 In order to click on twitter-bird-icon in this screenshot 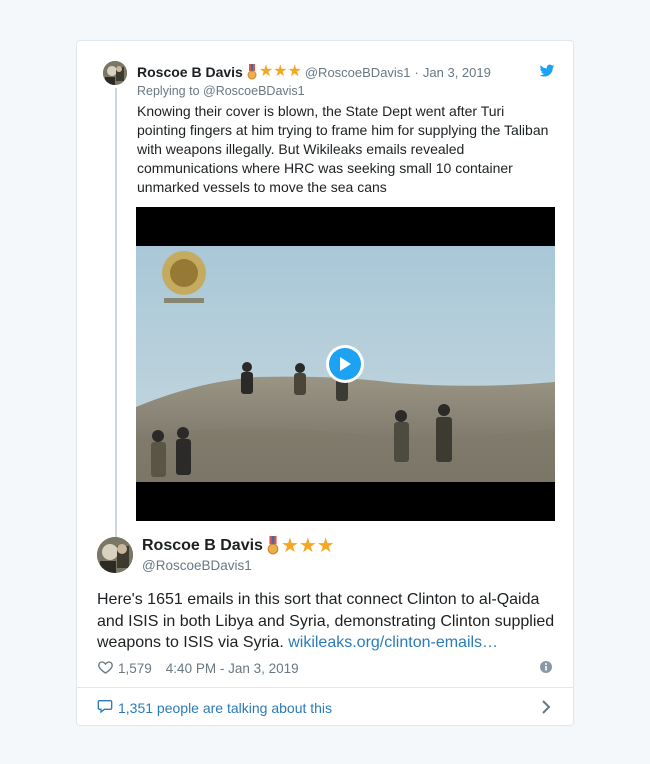, I will do `click(547, 71)`.